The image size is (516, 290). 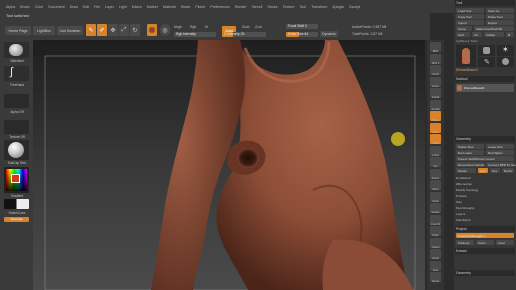 I want to click on menu-item-alpha: Alpha, so click(x=10, y=7).